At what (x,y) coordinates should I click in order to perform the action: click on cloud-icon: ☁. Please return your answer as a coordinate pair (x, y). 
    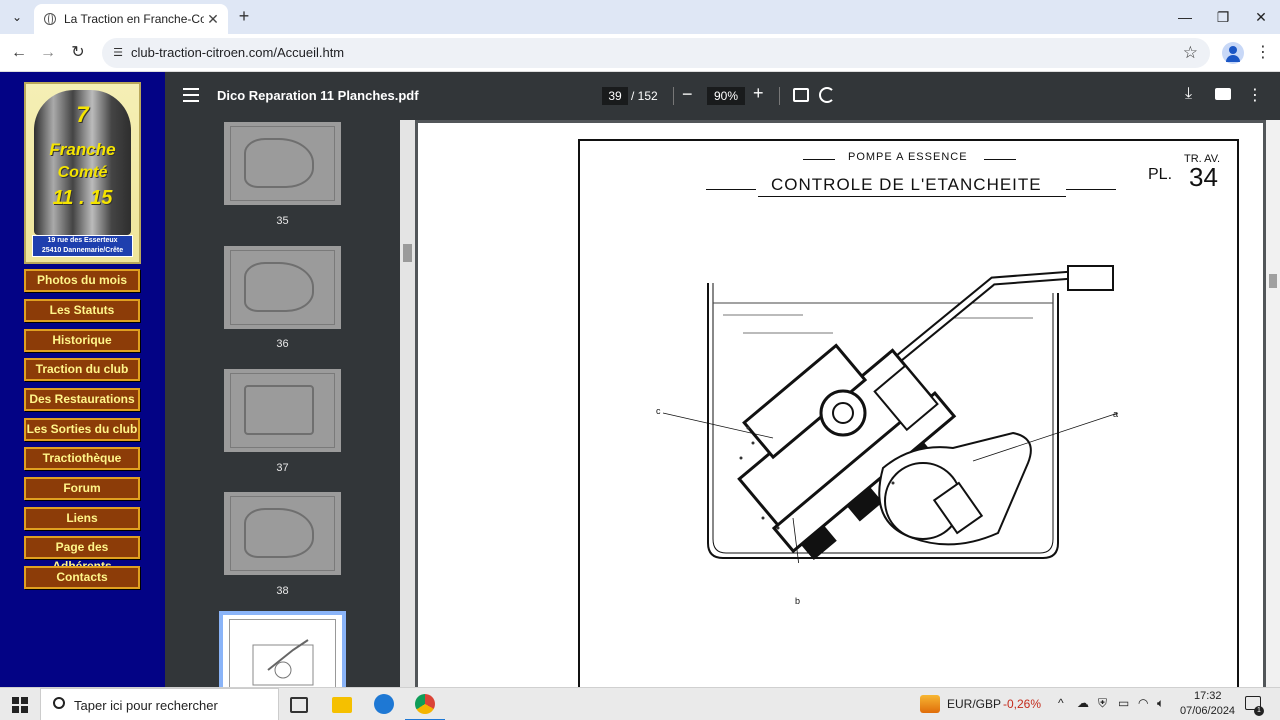
    Looking at the image, I should click on (1083, 703).